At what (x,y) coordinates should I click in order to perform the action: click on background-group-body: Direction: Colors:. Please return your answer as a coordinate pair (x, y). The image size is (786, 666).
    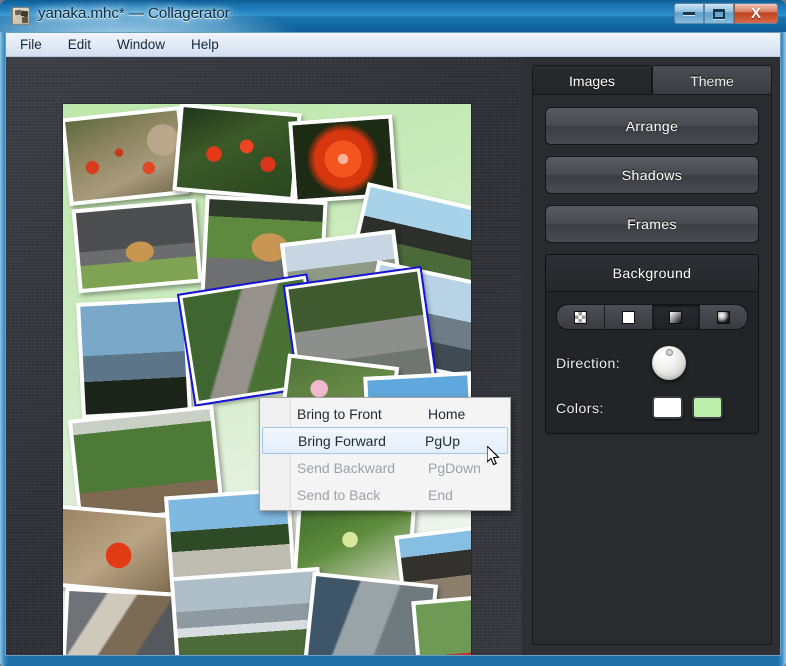
    Looking at the image, I should click on (652, 362).